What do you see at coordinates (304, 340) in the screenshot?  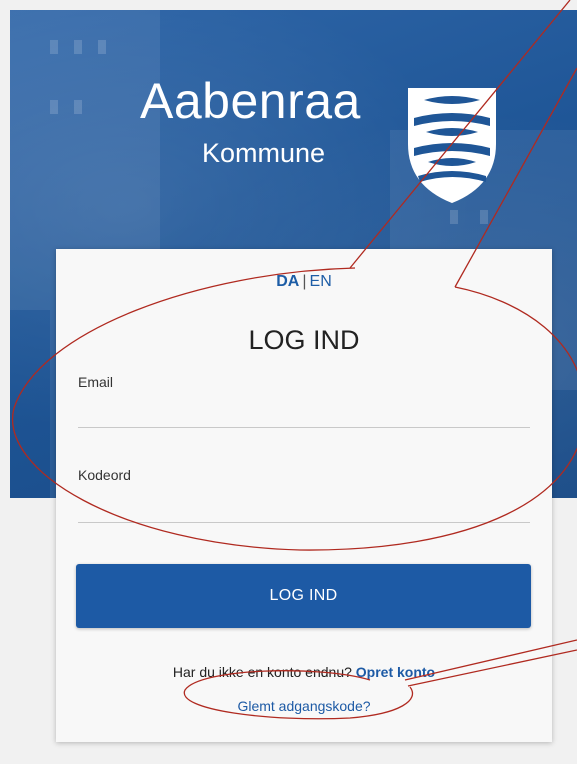 I see `login-title: LOG IND` at bounding box center [304, 340].